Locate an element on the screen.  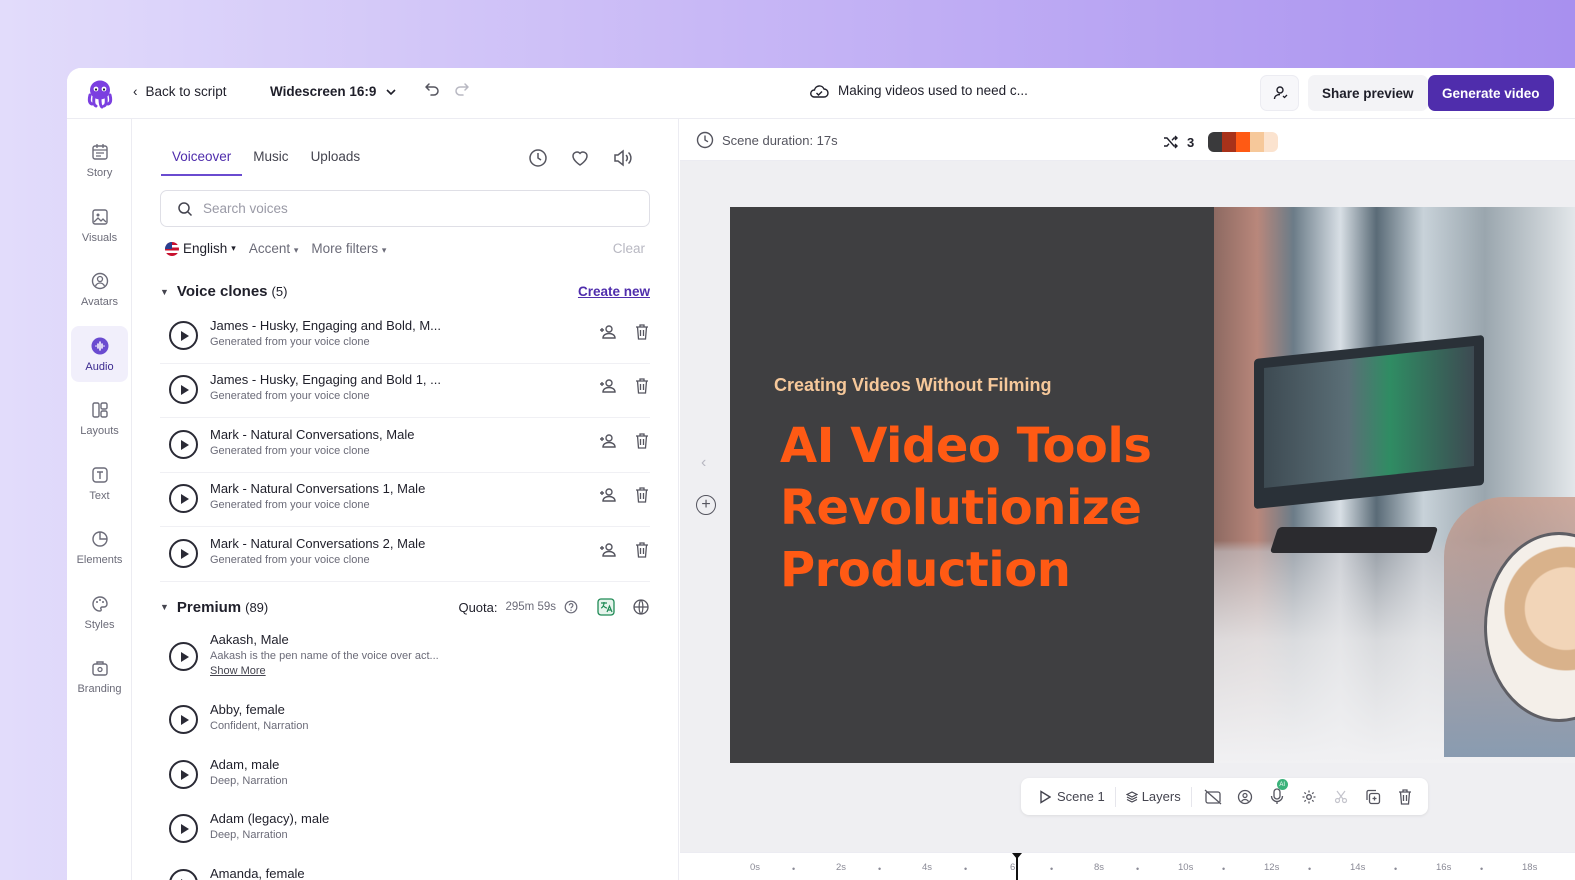
collaborators-button is located at coordinates (1279, 93).